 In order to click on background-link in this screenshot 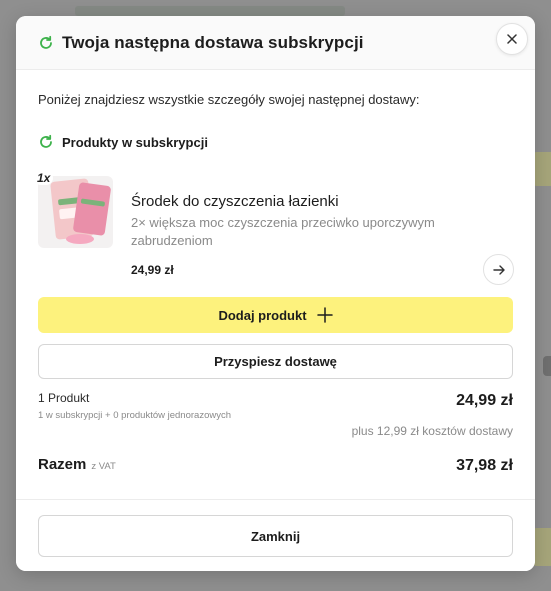, I will do `click(210, 11)`.